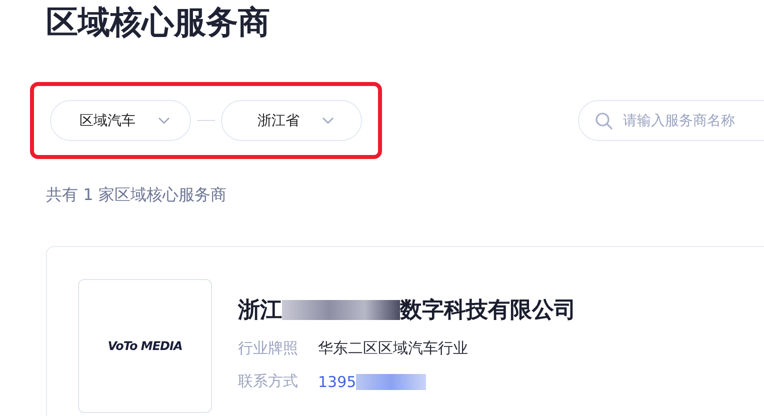 The image size is (764, 416). Describe the element at coordinates (488, 310) in the screenshot. I see `company-name: 数字科技有限公司` at that location.